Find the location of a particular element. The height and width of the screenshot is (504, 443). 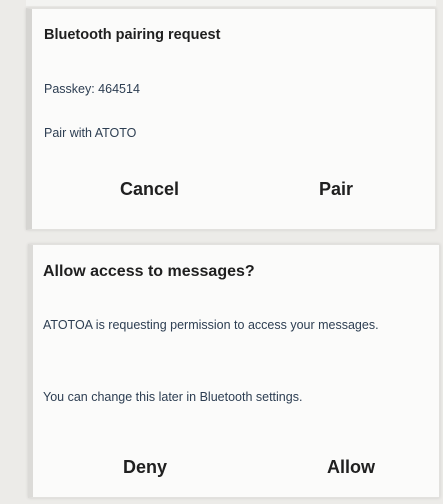

messages-dialog-title: Allow access to messages? is located at coordinates (149, 271).